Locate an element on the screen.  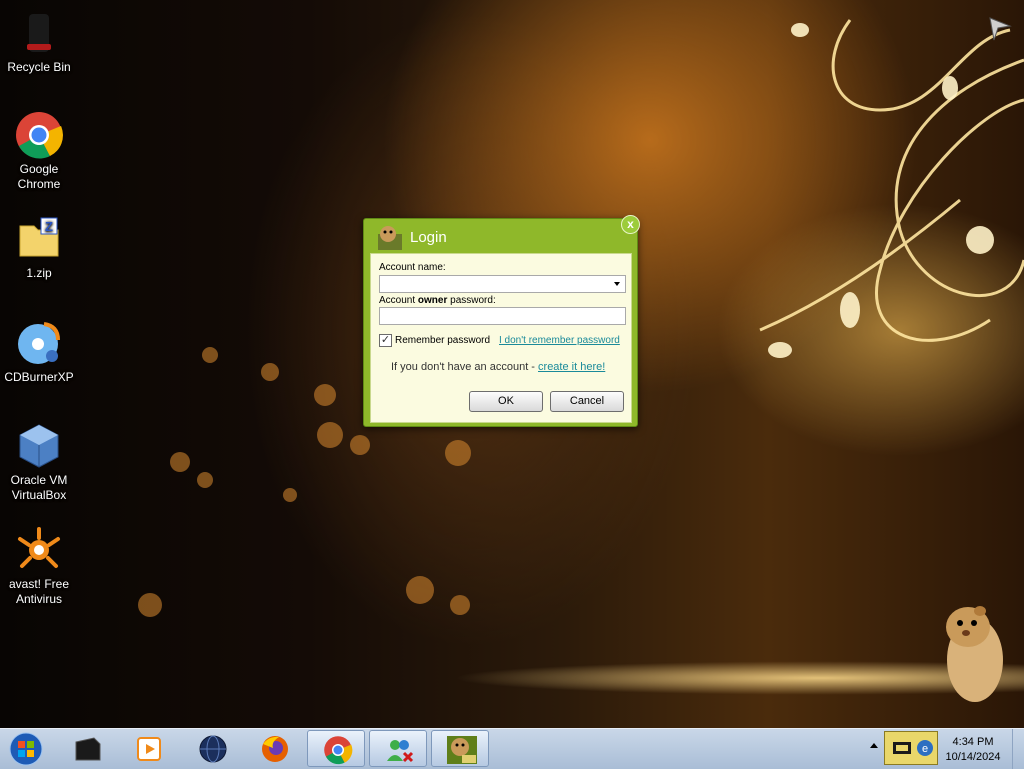
media-player-icon is located at coordinates (149, 749).